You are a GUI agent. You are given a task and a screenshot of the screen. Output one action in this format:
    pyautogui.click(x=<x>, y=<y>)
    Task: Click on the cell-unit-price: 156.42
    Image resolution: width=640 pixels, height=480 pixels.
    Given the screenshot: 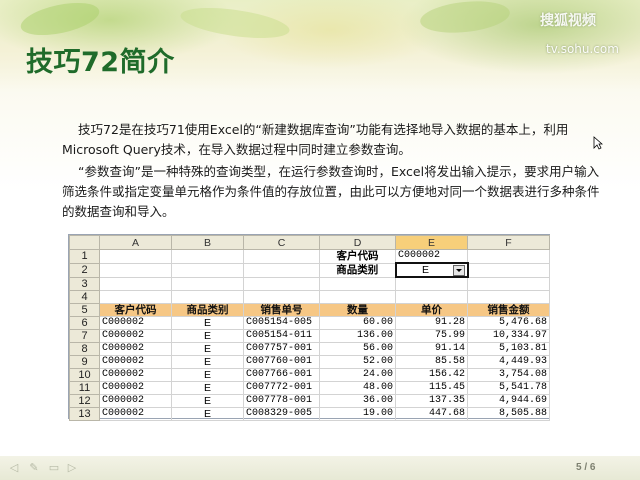 What is the action you would take?
    pyautogui.click(x=431, y=375)
    